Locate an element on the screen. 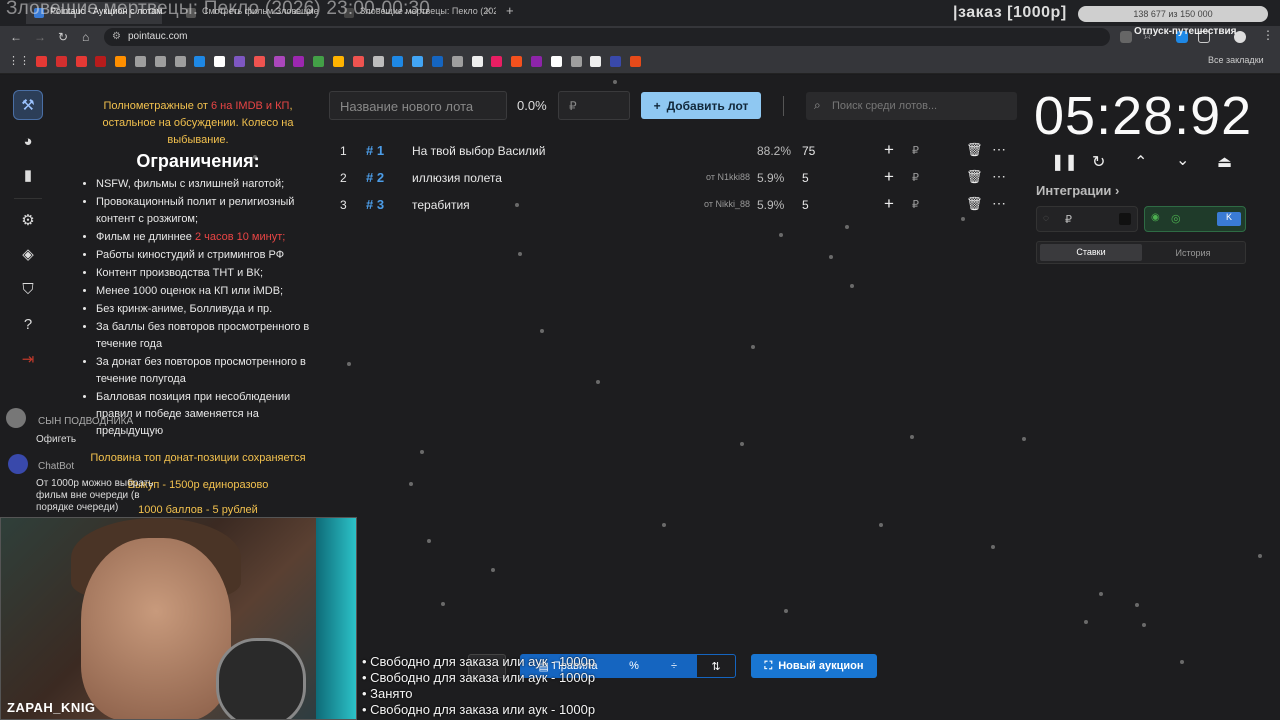 The image size is (1280, 720). lot-index: 2 is located at coordinates (343, 178).